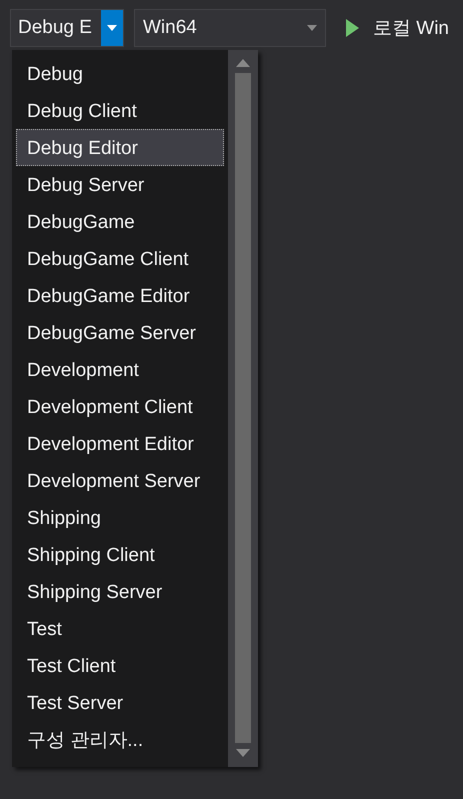 This screenshot has width=463, height=799. Describe the element at coordinates (120, 295) in the screenshot. I see `dropdown-item: DebugGame Editor` at that location.